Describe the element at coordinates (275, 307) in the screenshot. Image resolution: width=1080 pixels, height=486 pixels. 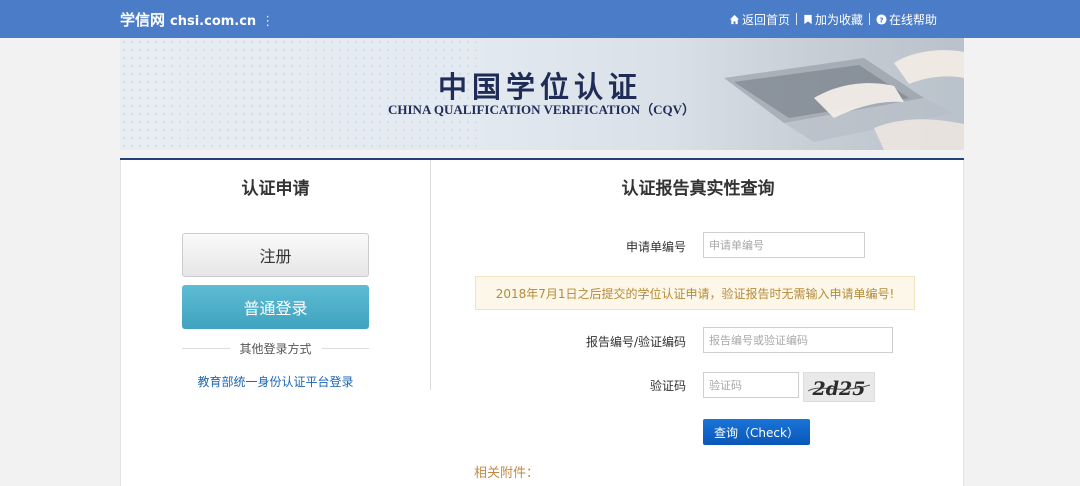
I see `normal-login-button: 普通登录` at that location.